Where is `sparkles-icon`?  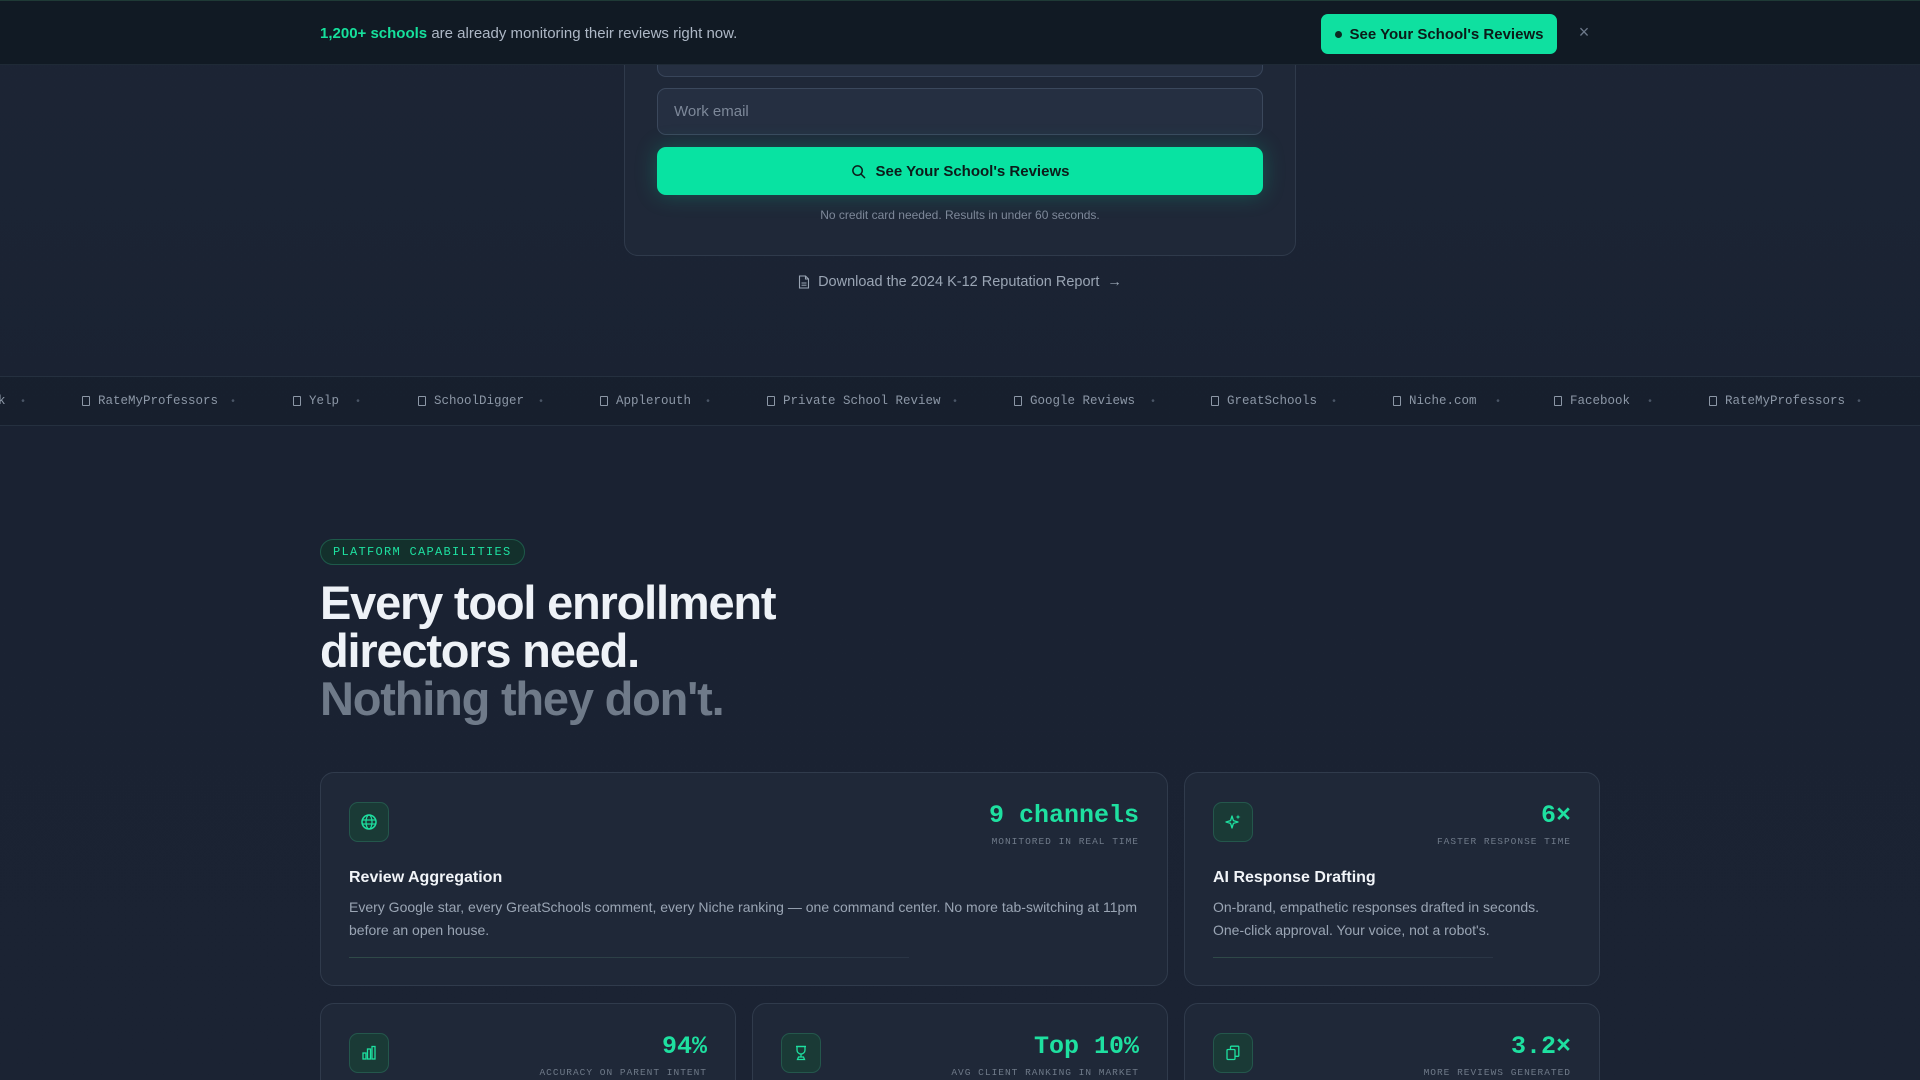
sparkles-icon is located at coordinates (1233, 821).